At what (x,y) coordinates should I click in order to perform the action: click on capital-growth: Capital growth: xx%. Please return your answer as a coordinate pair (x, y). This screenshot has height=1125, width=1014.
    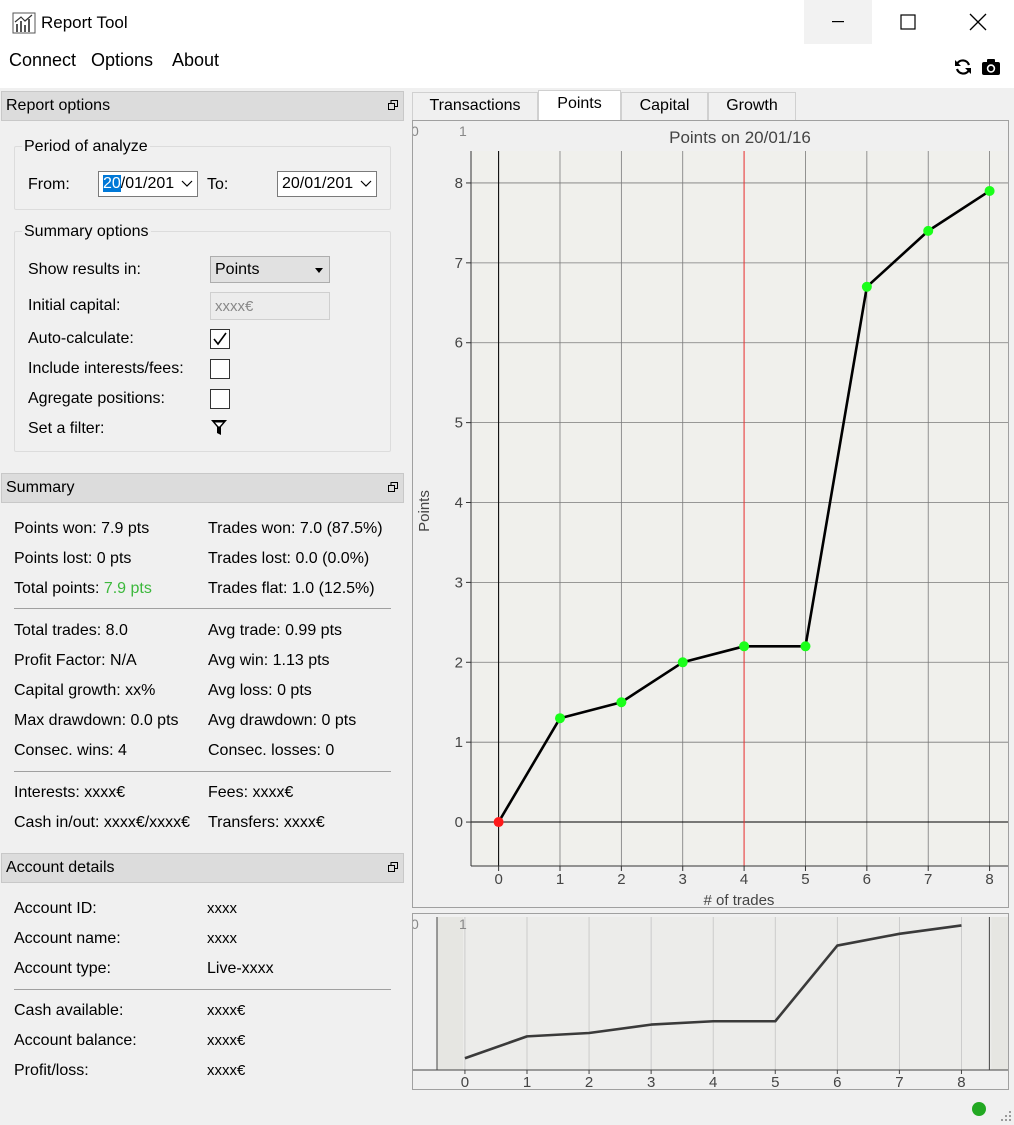
    Looking at the image, I should click on (85, 690).